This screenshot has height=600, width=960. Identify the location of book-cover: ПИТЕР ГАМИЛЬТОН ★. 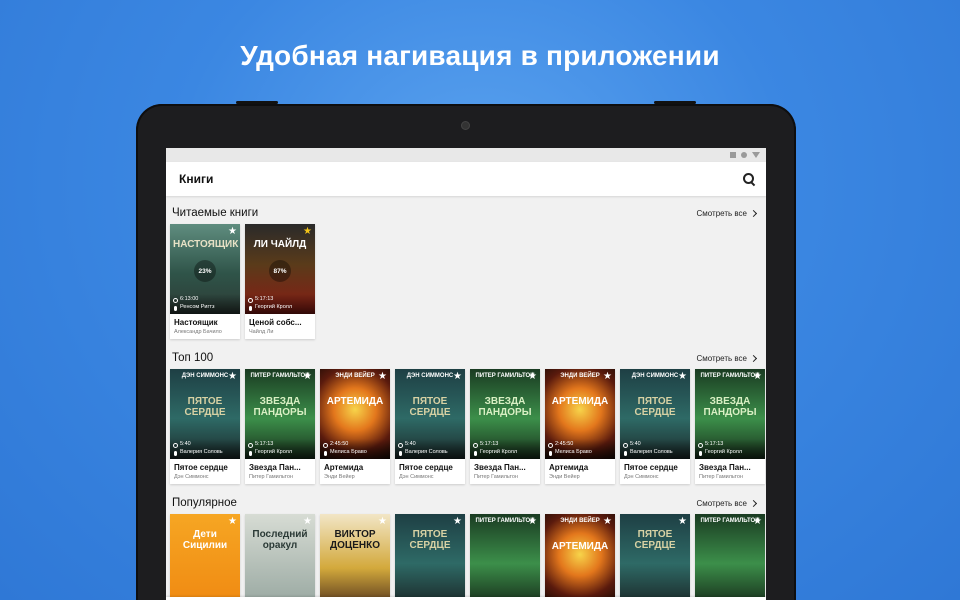
(505, 557).